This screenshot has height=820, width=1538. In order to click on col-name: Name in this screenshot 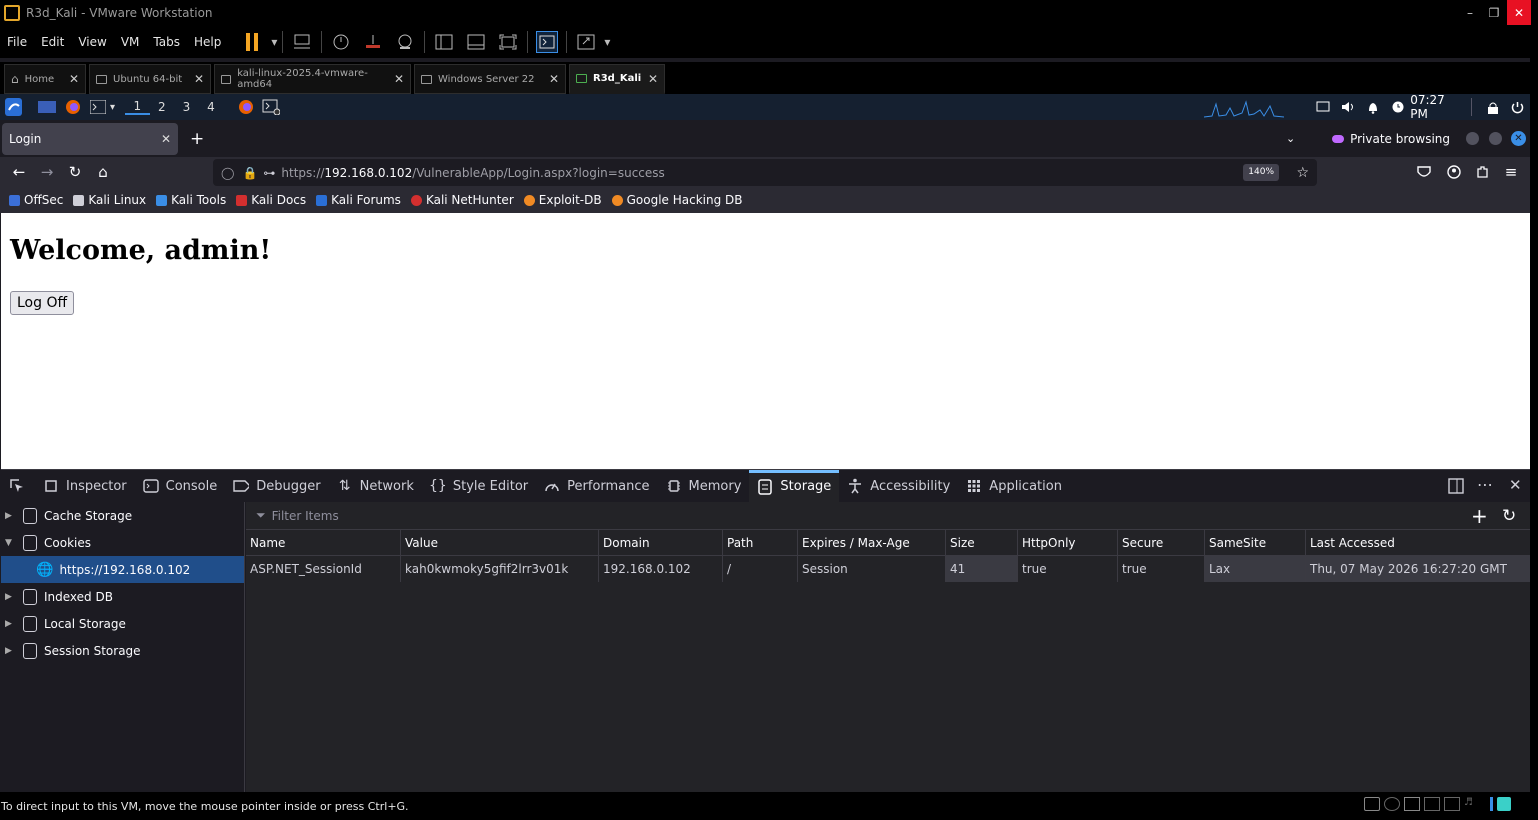, I will do `click(323, 542)`.